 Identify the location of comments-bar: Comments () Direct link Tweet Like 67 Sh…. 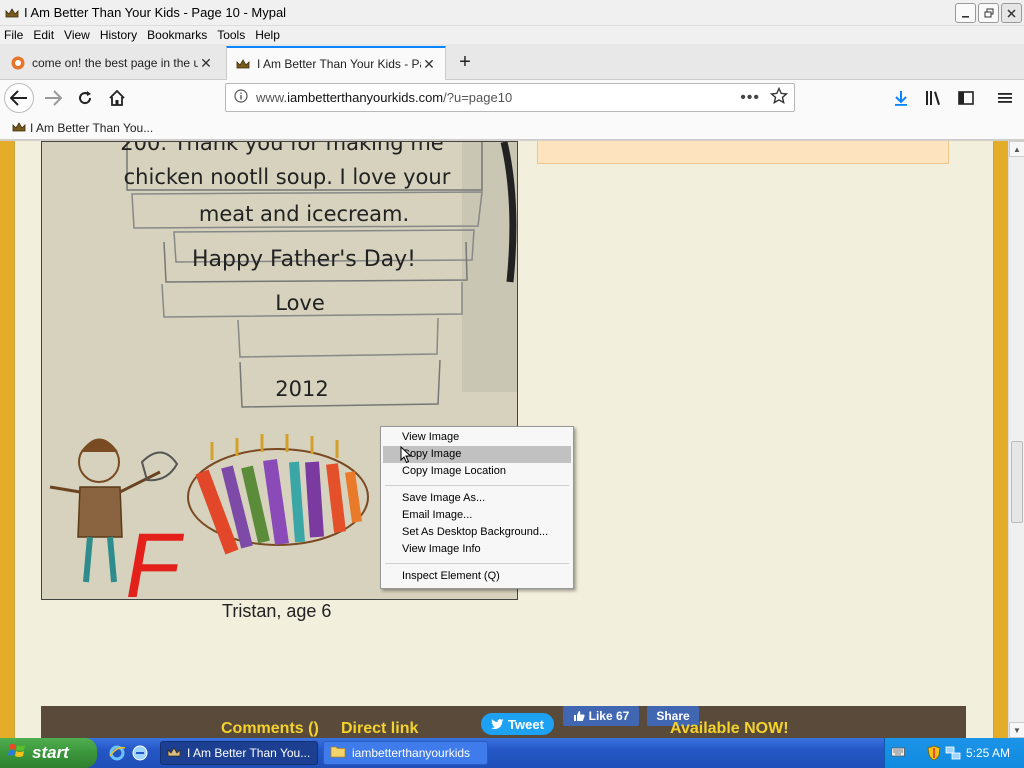
(503, 722).